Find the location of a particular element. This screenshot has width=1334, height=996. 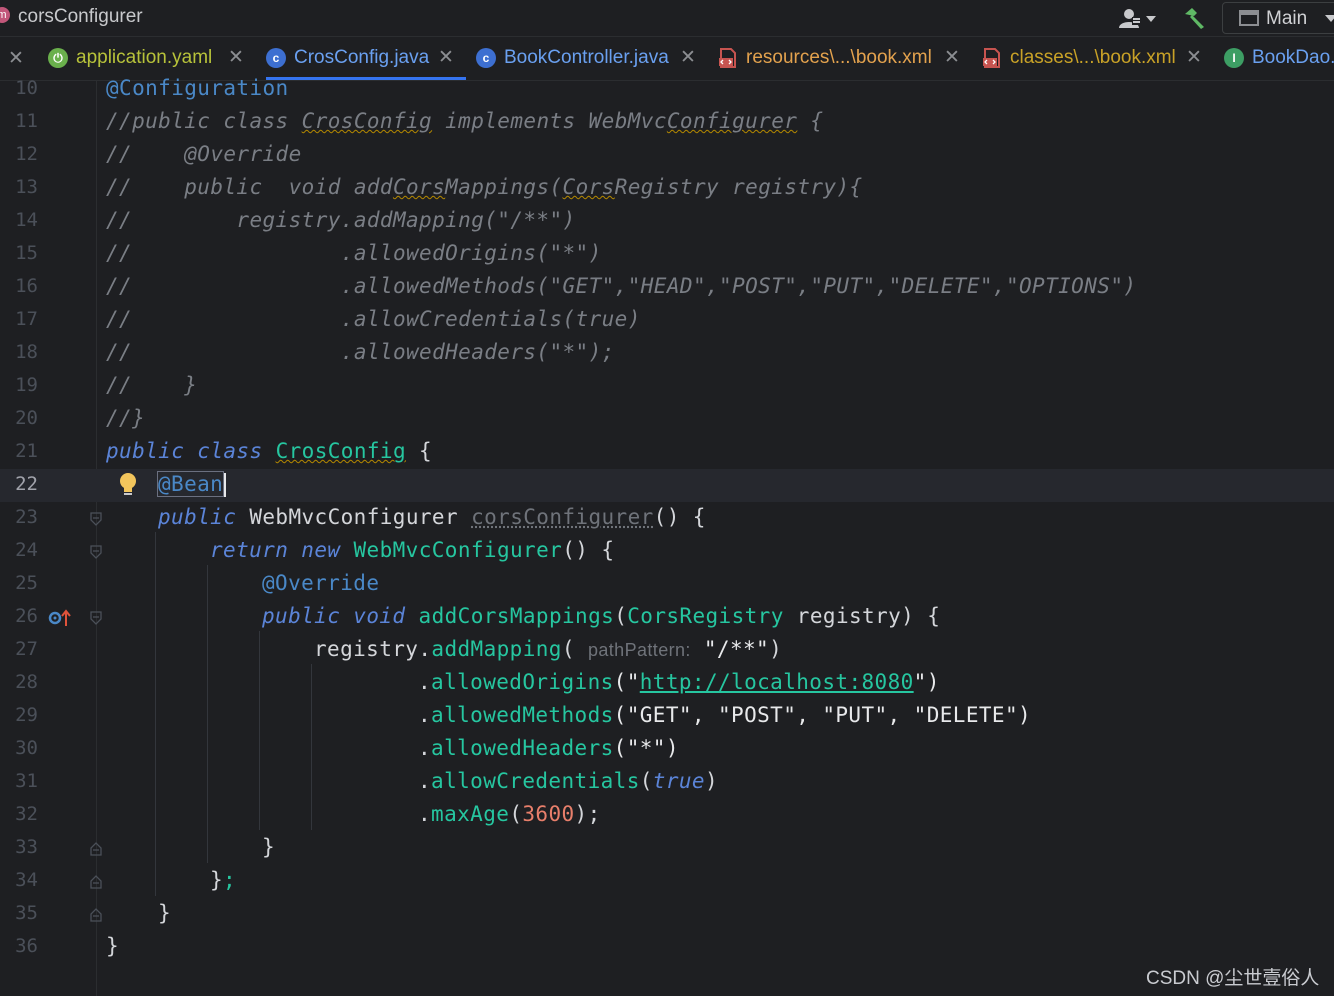

tab-label: BookDao. is located at coordinates (1293, 58).